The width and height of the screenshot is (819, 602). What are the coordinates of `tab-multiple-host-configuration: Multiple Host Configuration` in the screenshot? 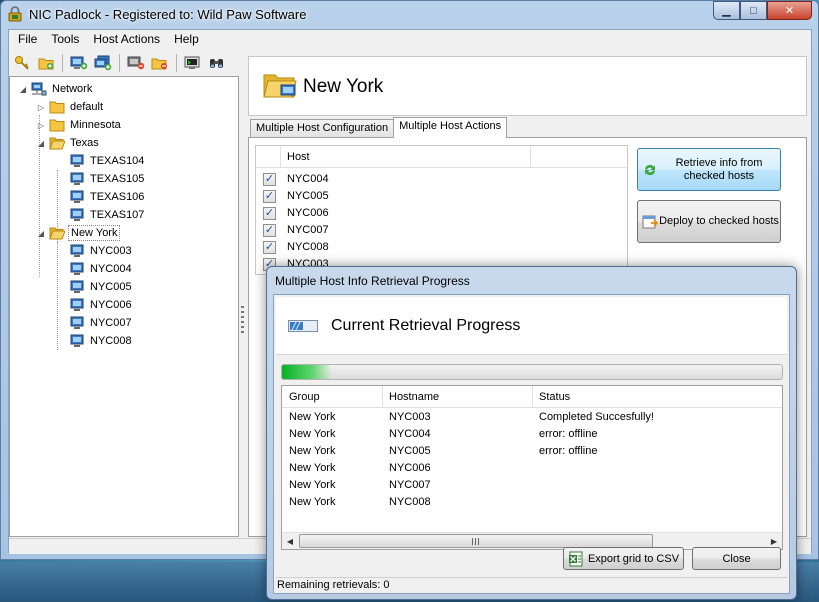 It's located at (322, 128).